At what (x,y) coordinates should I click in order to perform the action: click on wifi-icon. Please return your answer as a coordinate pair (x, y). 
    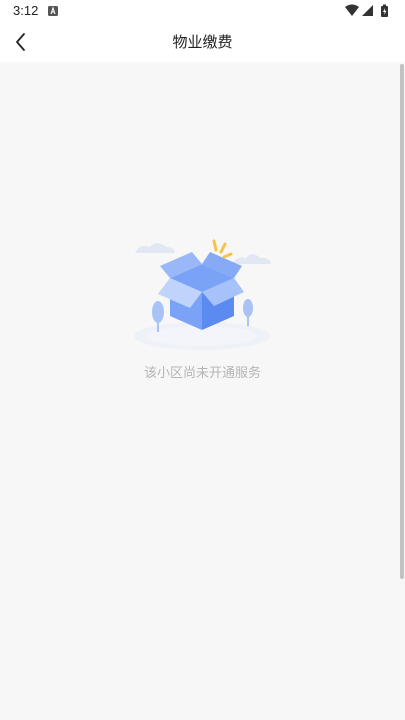
    Looking at the image, I should click on (352, 10).